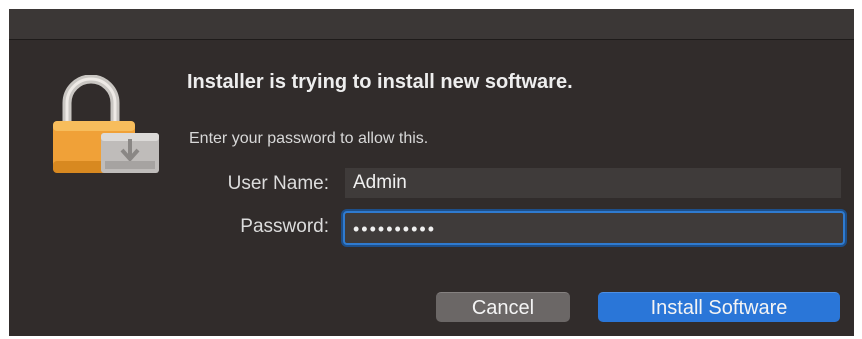  Describe the element at coordinates (309, 138) in the screenshot. I see `dialog-subtext: Enter your password to allow this.` at that location.